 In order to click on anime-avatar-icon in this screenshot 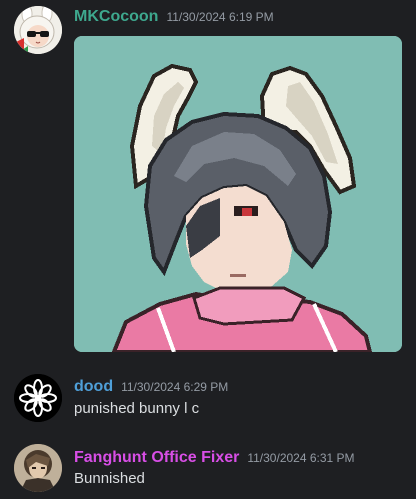, I will do `click(38, 30)`.